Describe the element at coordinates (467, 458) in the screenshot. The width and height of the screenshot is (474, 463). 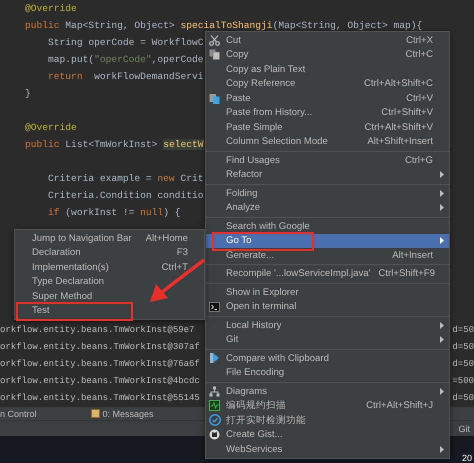
I see `taskbar-date: 20` at that location.